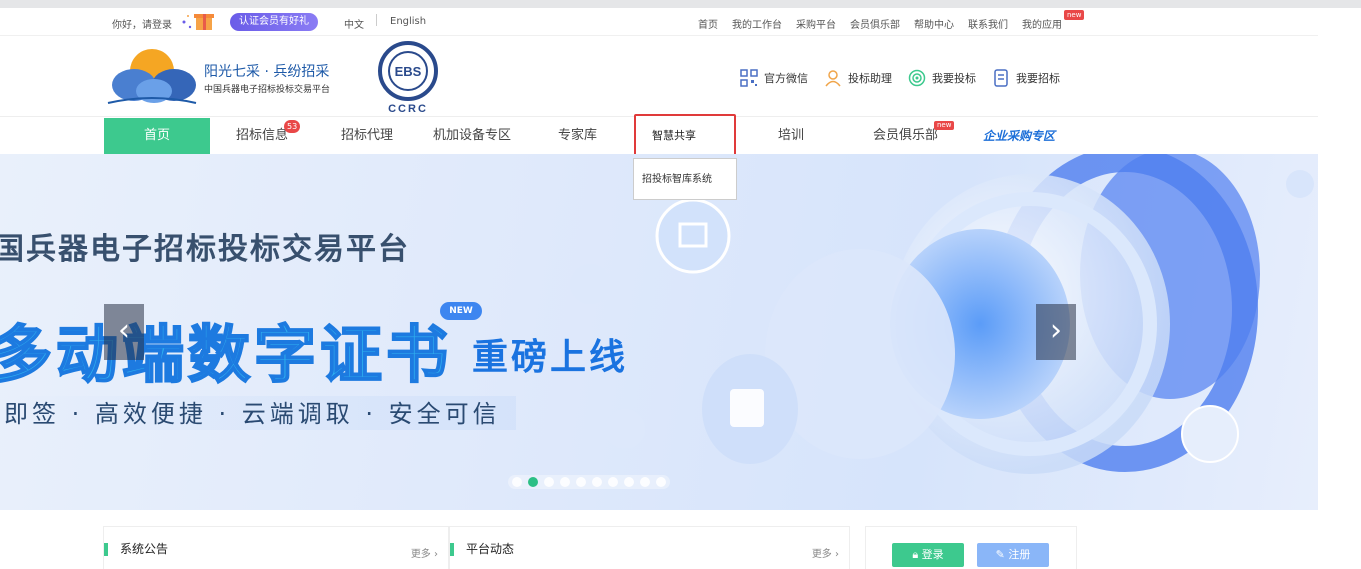 This screenshot has width=1361, height=569. What do you see at coordinates (1019, 136) in the screenshot?
I see `nav-enterprise-procurement: 企业采购专区` at bounding box center [1019, 136].